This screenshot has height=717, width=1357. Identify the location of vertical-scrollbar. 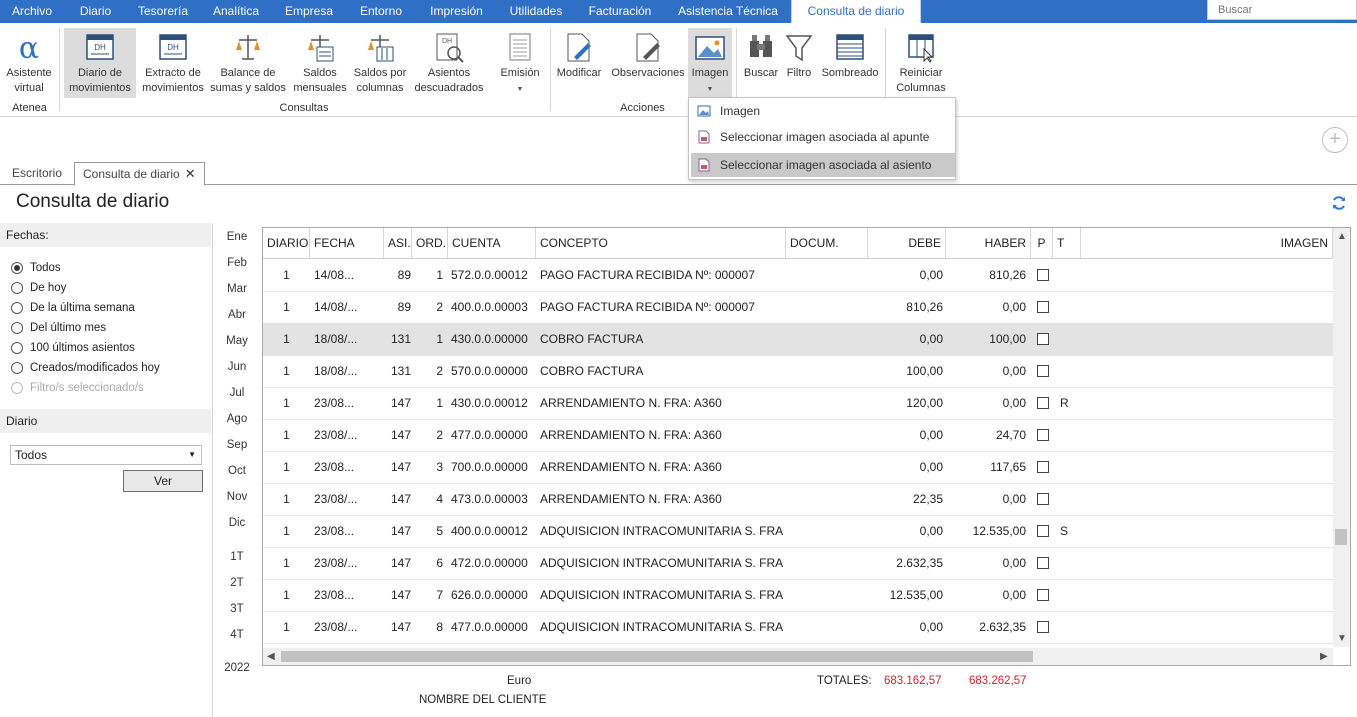
(1341, 437).